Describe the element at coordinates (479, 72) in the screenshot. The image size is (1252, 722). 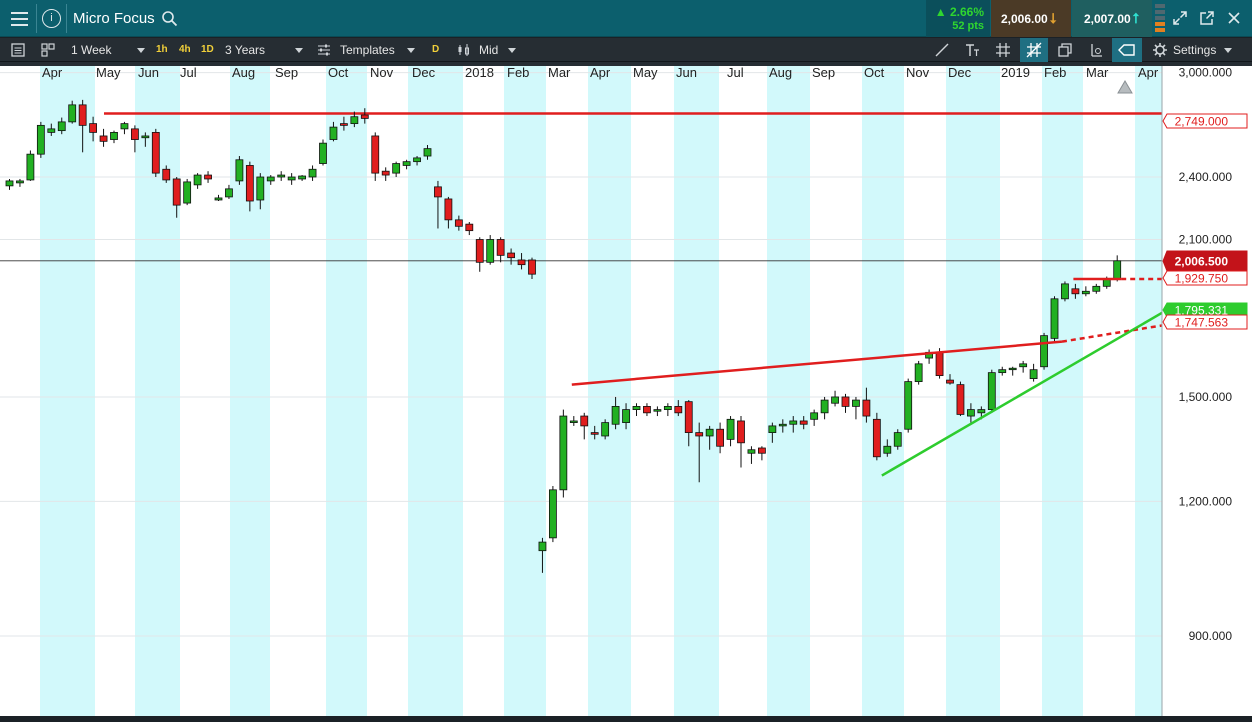
I see `x-axis-label: 2018` at that location.